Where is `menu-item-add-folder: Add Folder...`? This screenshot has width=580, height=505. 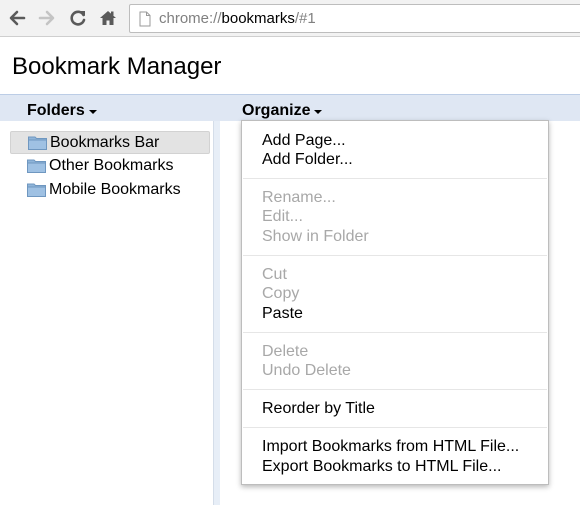
menu-item-add-folder: Add Folder... is located at coordinates (307, 159).